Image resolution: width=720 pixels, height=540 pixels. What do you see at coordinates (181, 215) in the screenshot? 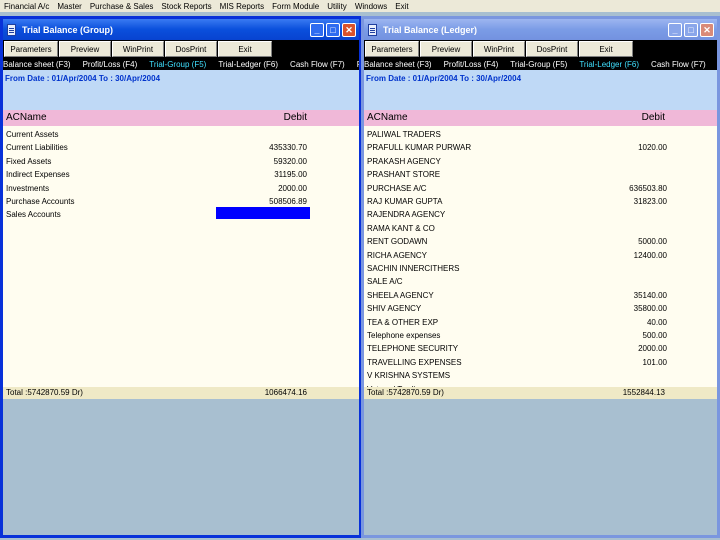
I see `table-row: Sales Accounts` at bounding box center [181, 215].